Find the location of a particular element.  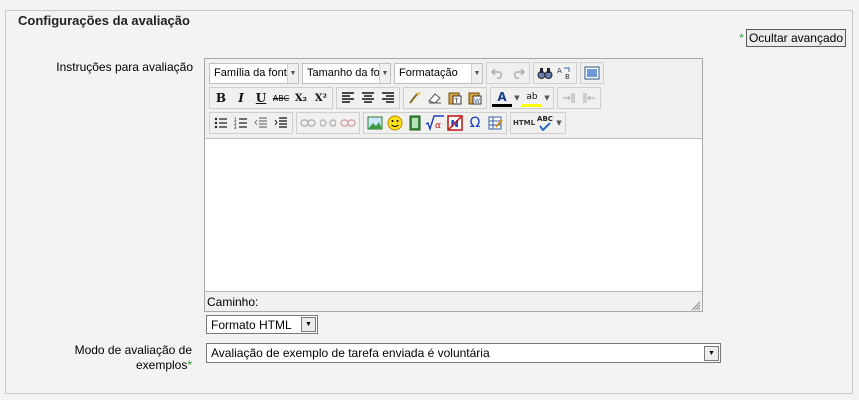

nolink-icon: N is located at coordinates (455, 123).